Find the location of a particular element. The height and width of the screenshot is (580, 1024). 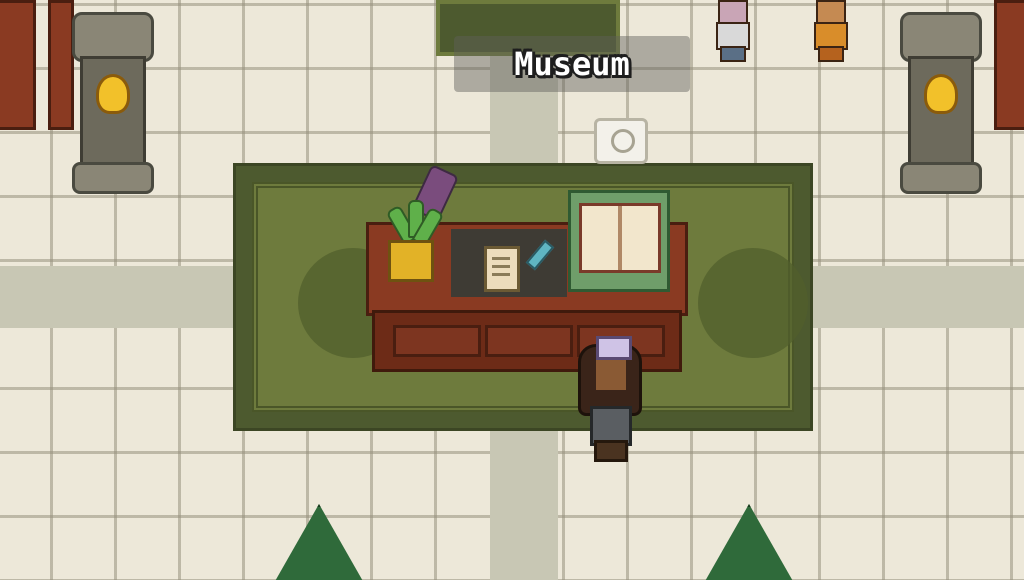

bench-right is located at coordinates (1009, 65).